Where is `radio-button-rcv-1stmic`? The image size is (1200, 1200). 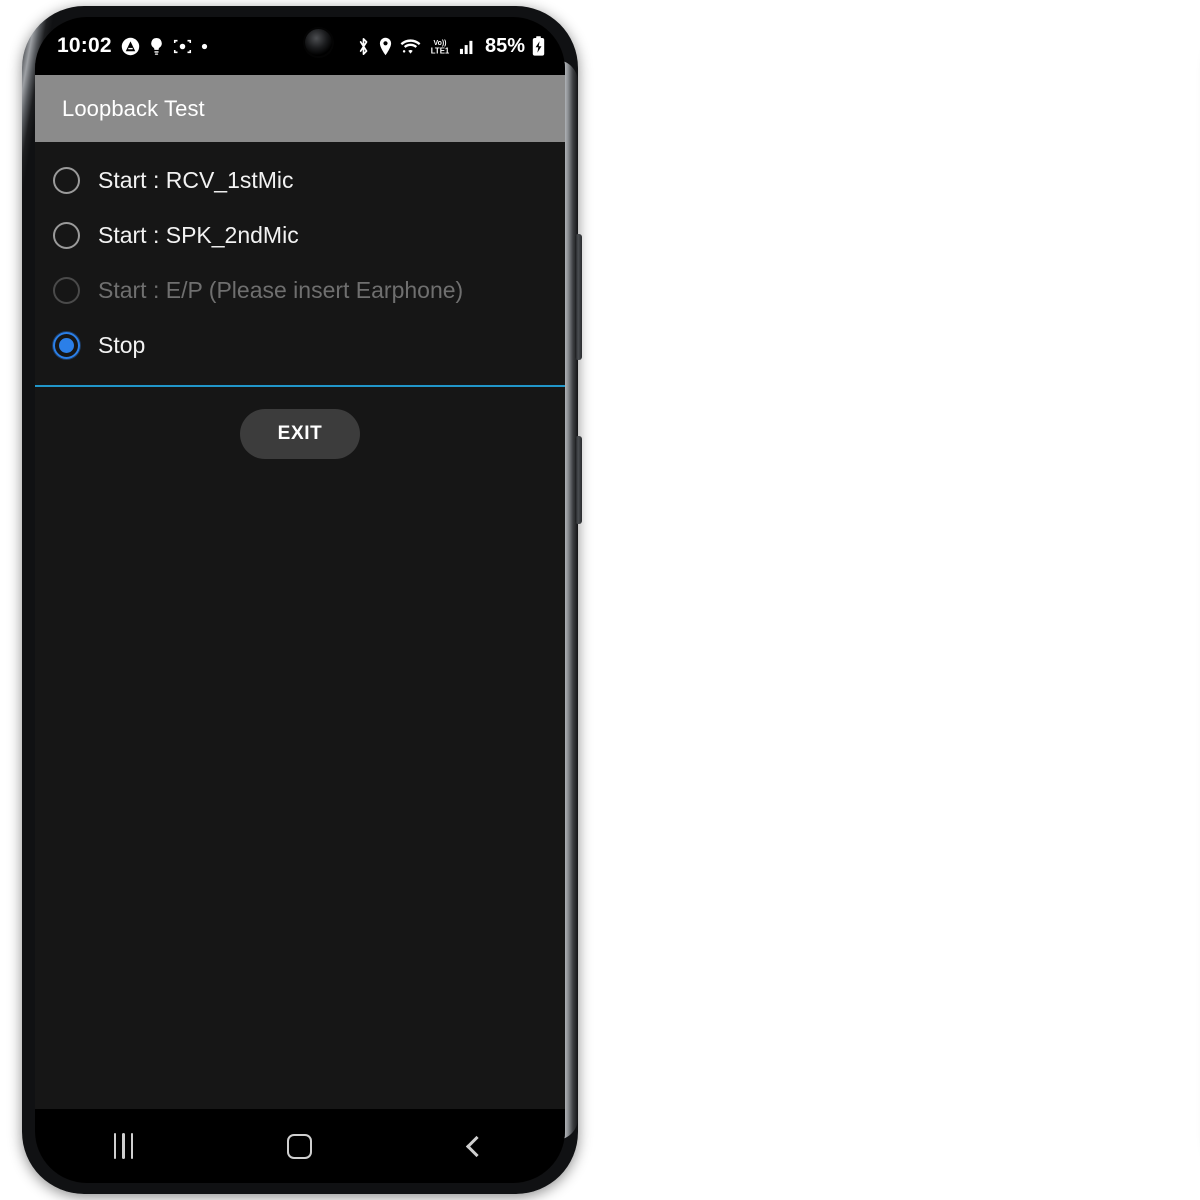 radio-button-rcv-1stmic is located at coordinates (66, 180).